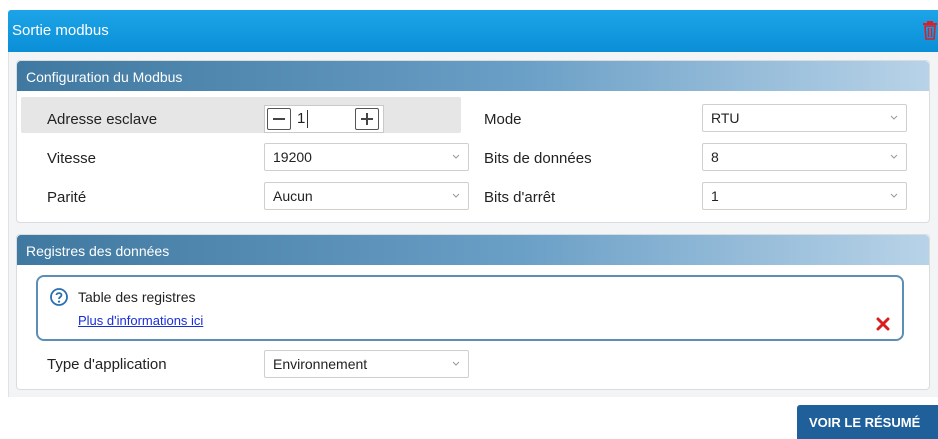  What do you see at coordinates (473, 31) in the screenshot?
I see `modbus-output-header: Sortie modbus` at bounding box center [473, 31].